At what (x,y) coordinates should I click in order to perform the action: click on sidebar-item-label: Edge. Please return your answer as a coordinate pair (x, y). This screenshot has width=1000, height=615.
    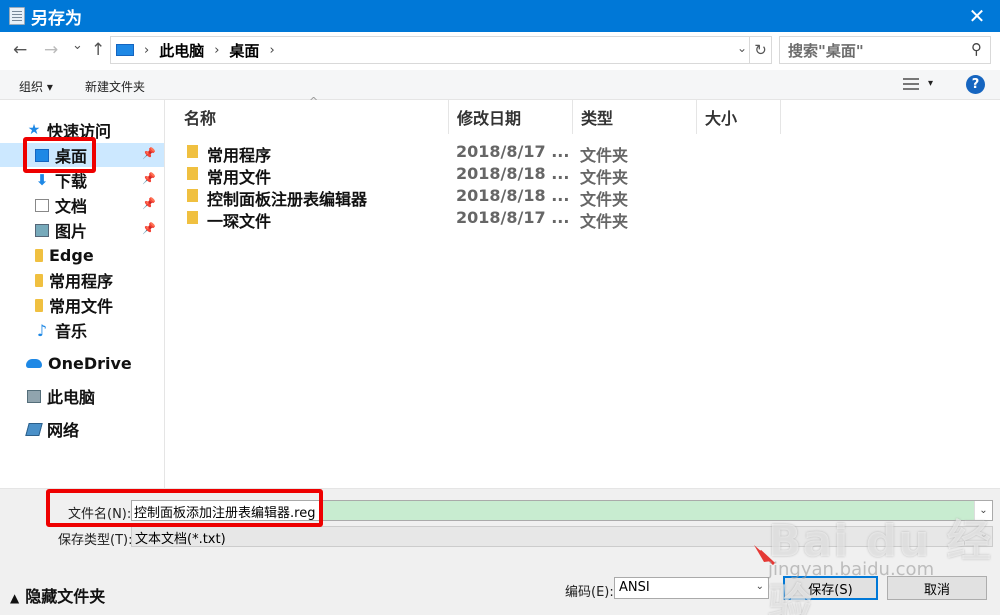
    Looking at the image, I should click on (71, 255).